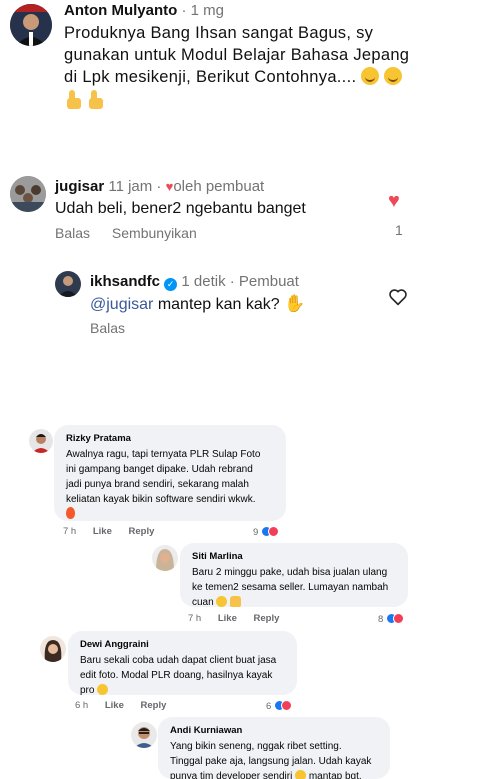 The width and height of the screenshot is (477, 779). I want to click on author-name: Andi Kurniawan, so click(274, 730).